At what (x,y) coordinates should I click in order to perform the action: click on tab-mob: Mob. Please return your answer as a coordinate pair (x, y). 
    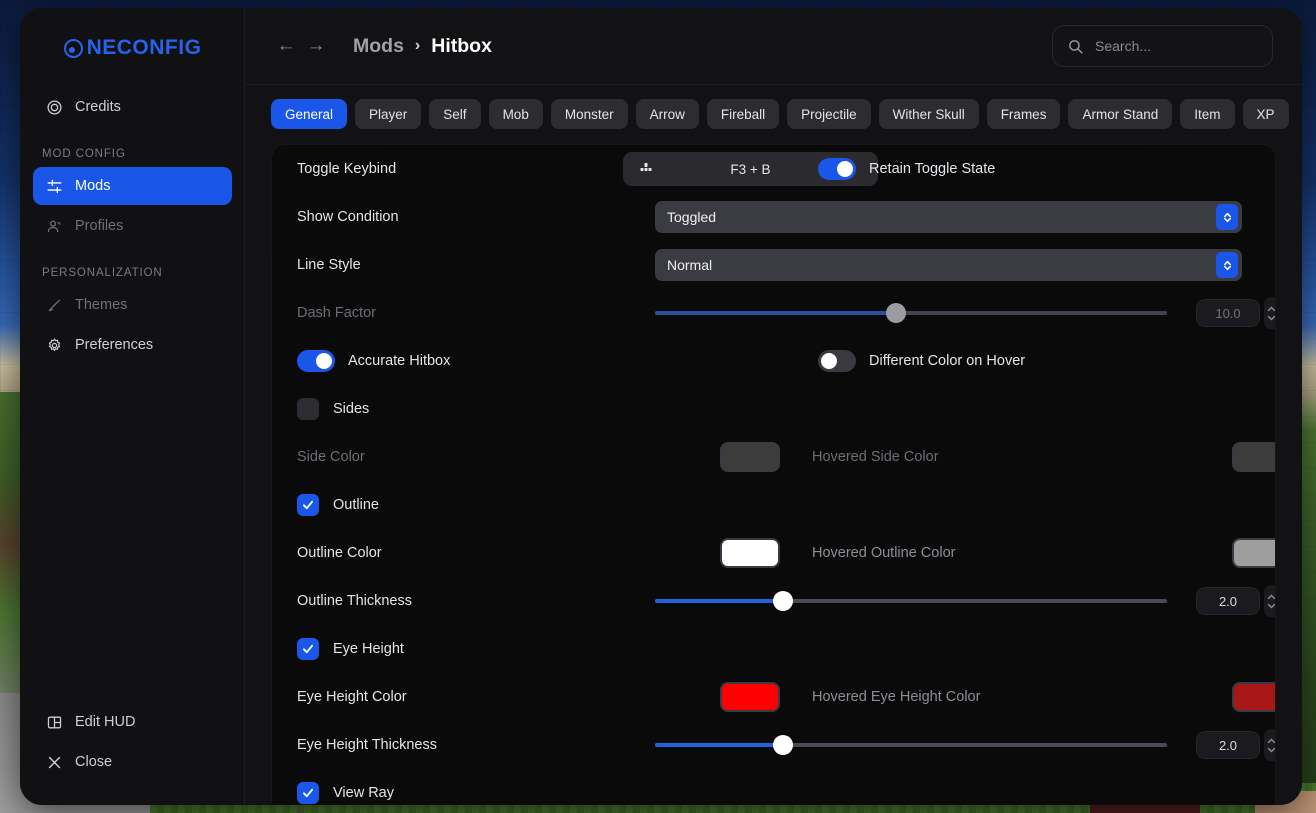
    Looking at the image, I should click on (515, 114).